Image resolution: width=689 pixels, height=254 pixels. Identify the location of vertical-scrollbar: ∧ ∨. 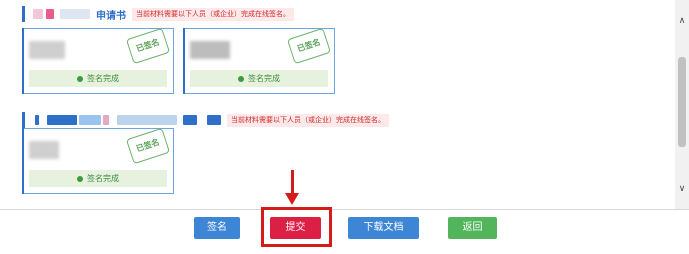
(682, 104).